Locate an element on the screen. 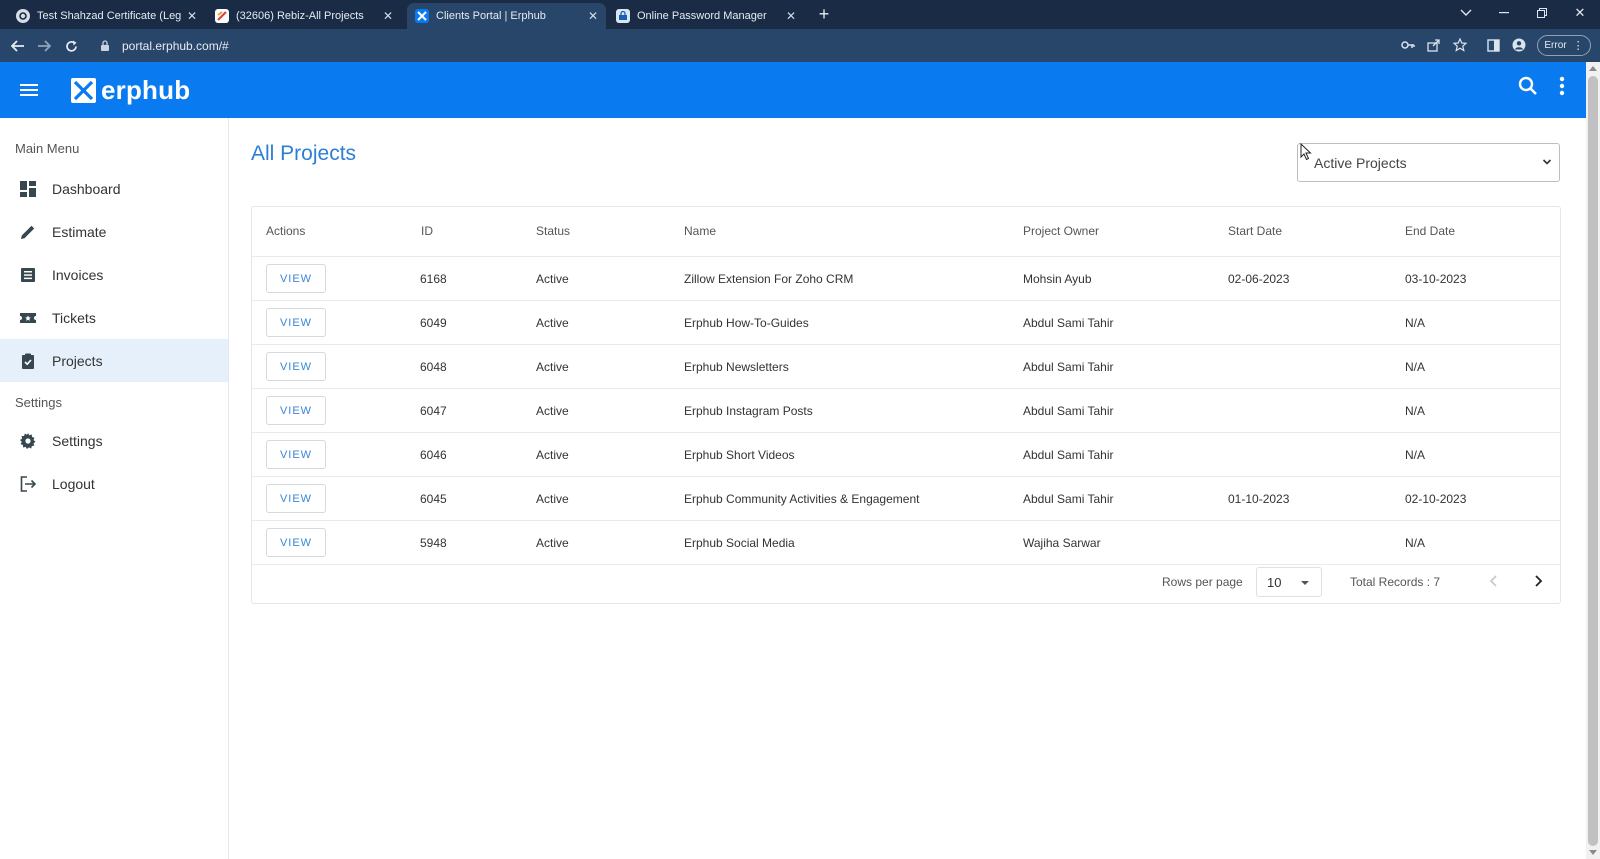 Image resolution: width=1600 pixels, height=859 pixels. cell-name: Erphub How-To-Guides is located at coordinates (746, 323).